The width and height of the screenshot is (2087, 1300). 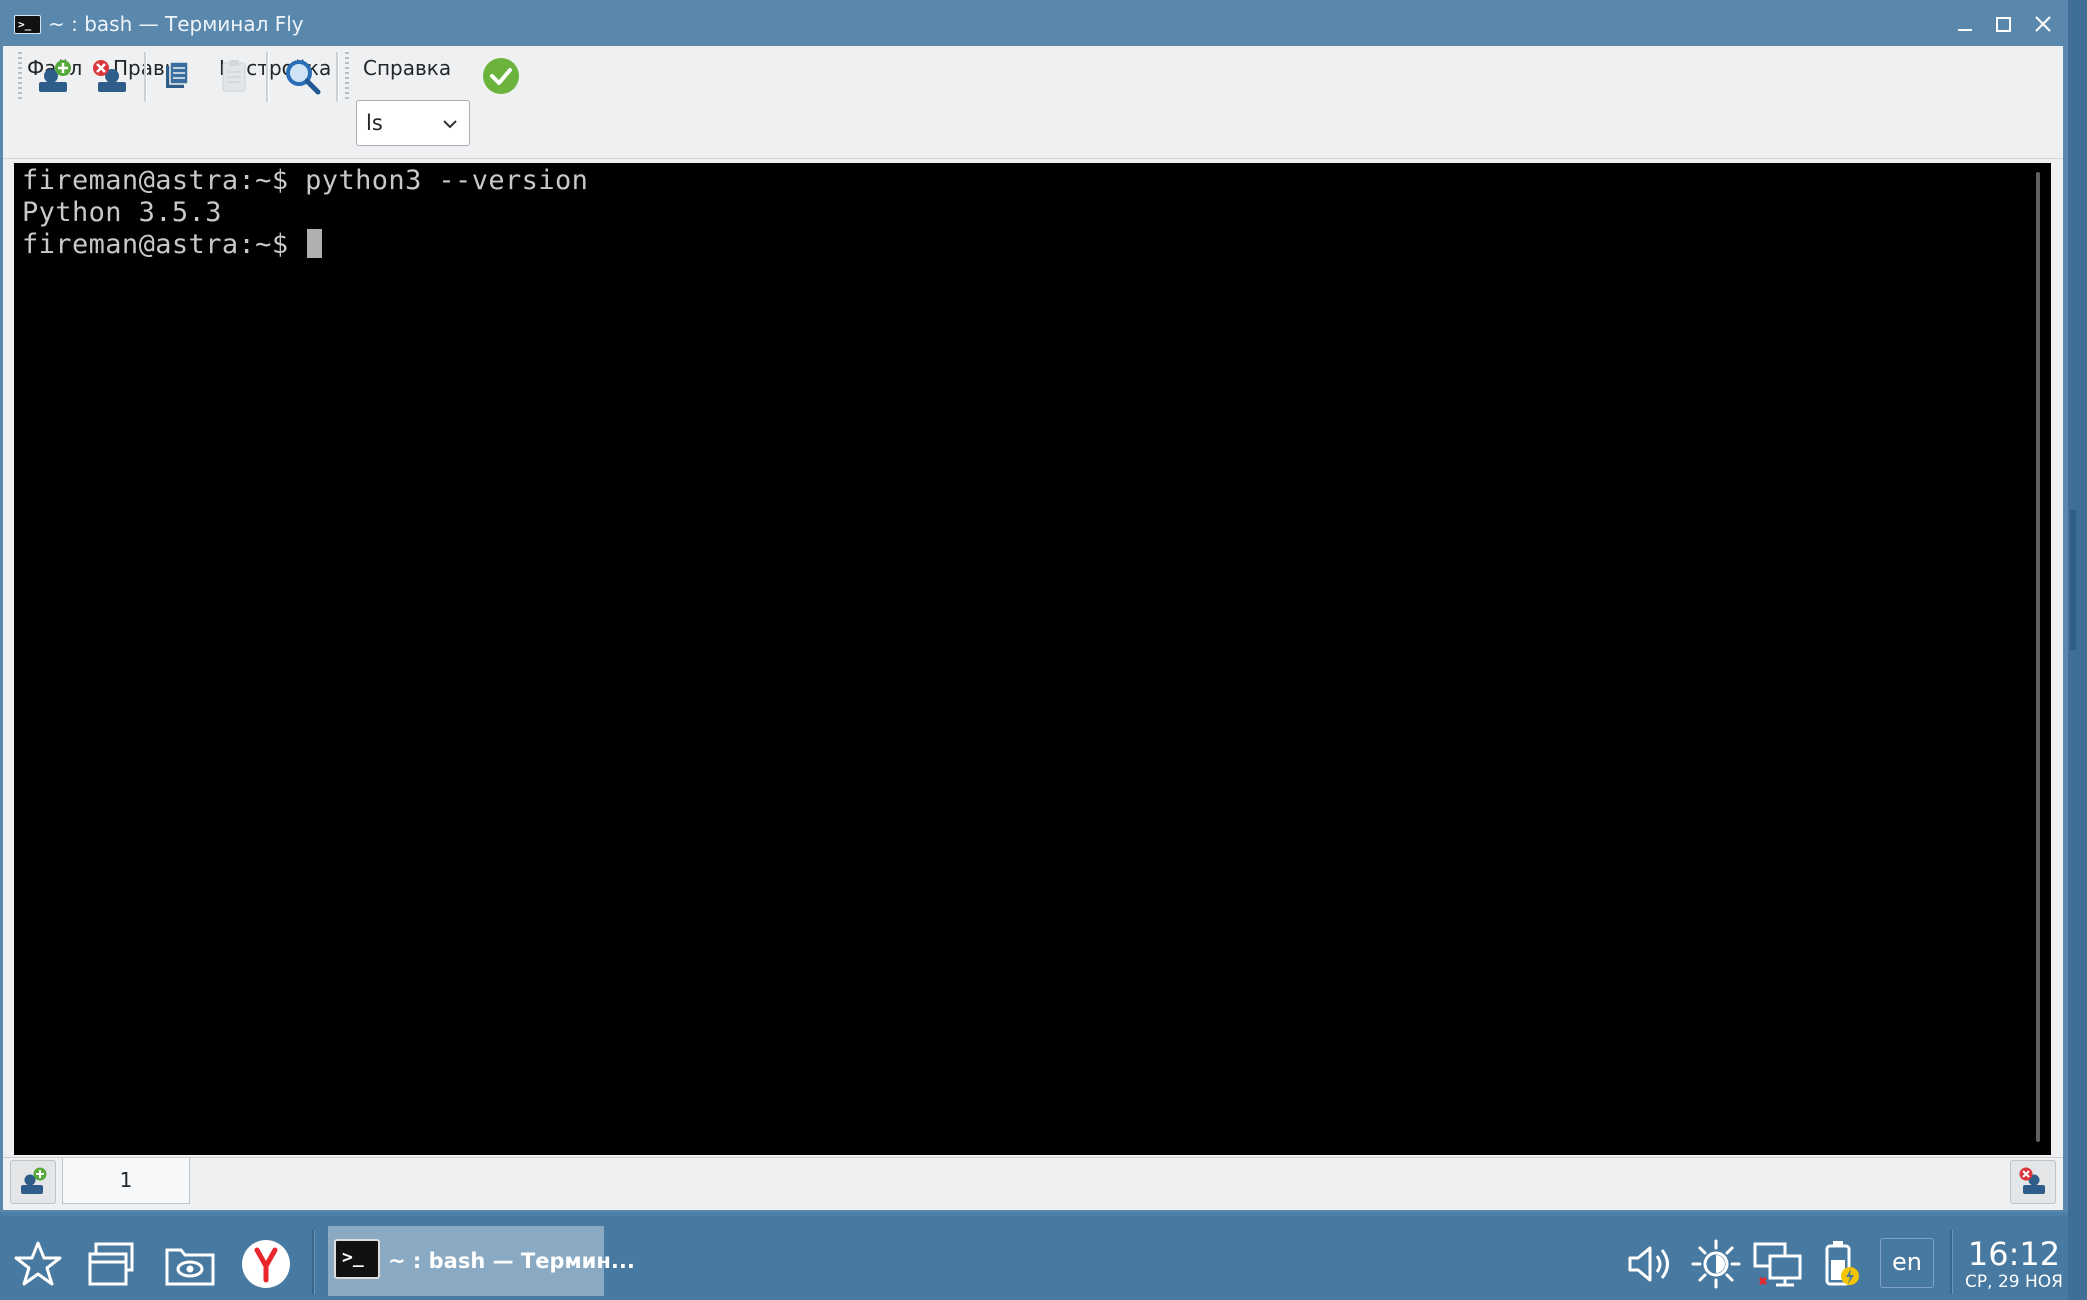 What do you see at coordinates (122, 212) in the screenshot?
I see `terminal-line: Python 3.5.3` at bounding box center [122, 212].